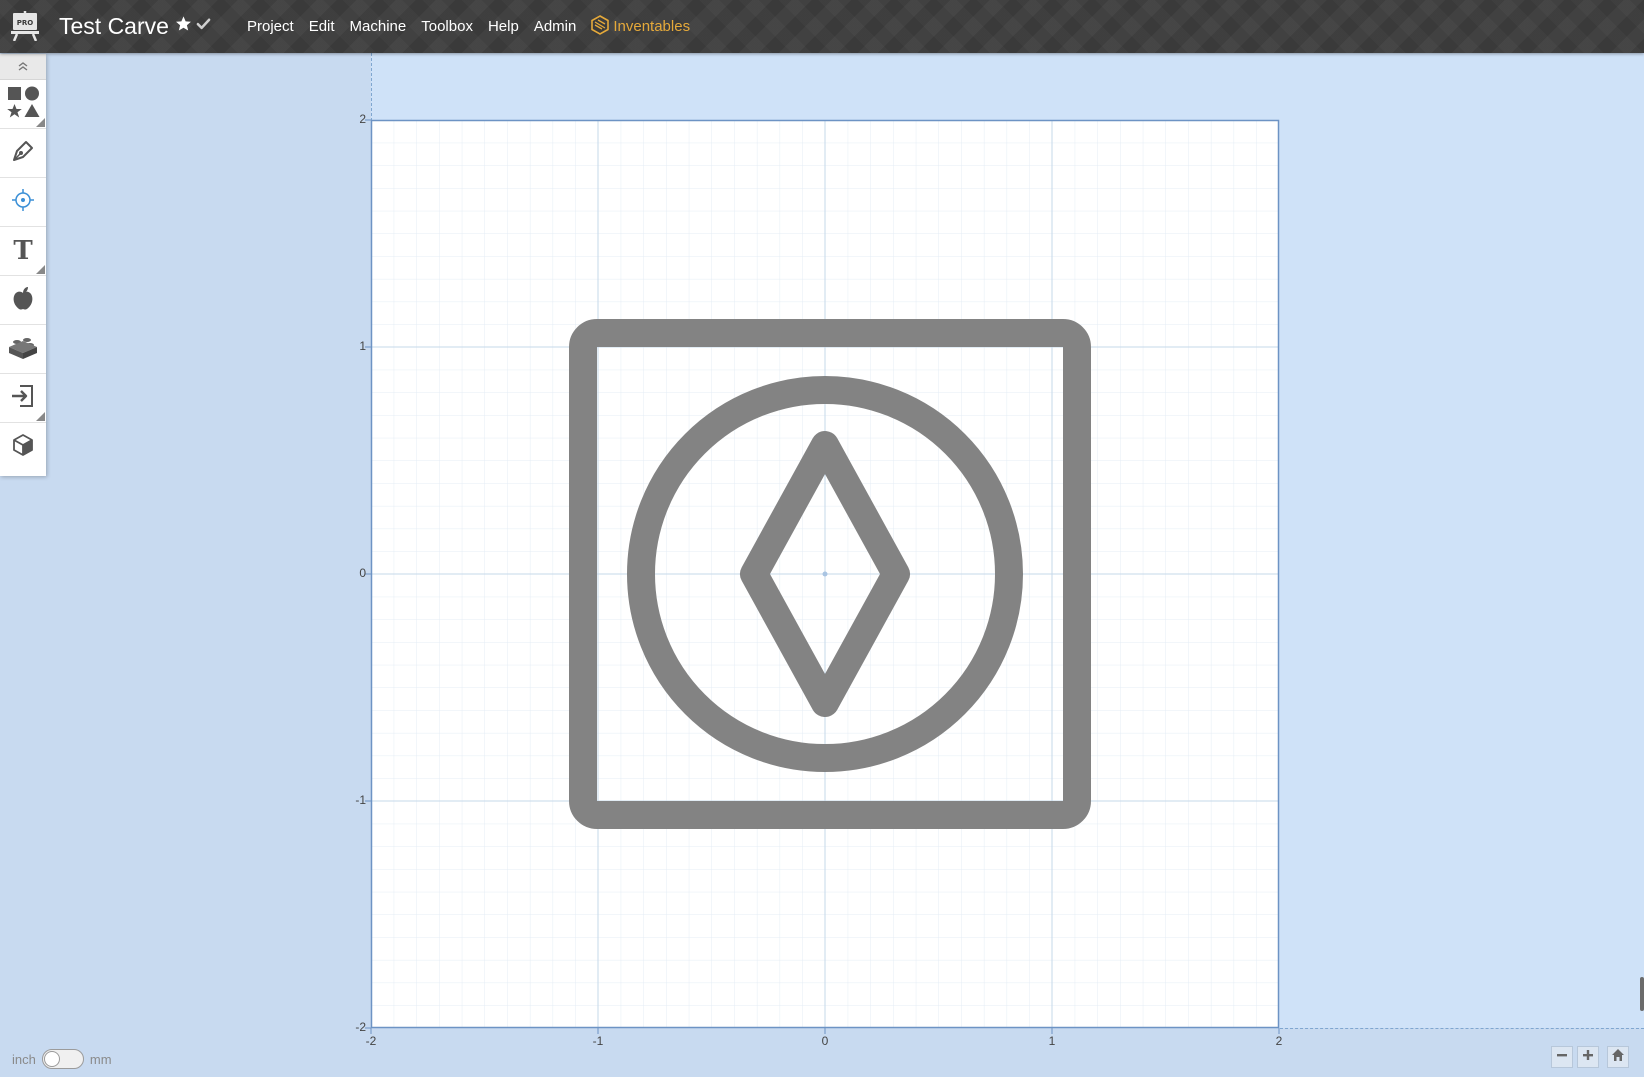 The image size is (1644, 1077). Describe the element at coordinates (362, 346) in the screenshot. I see `y-tick-label: 1` at that location.